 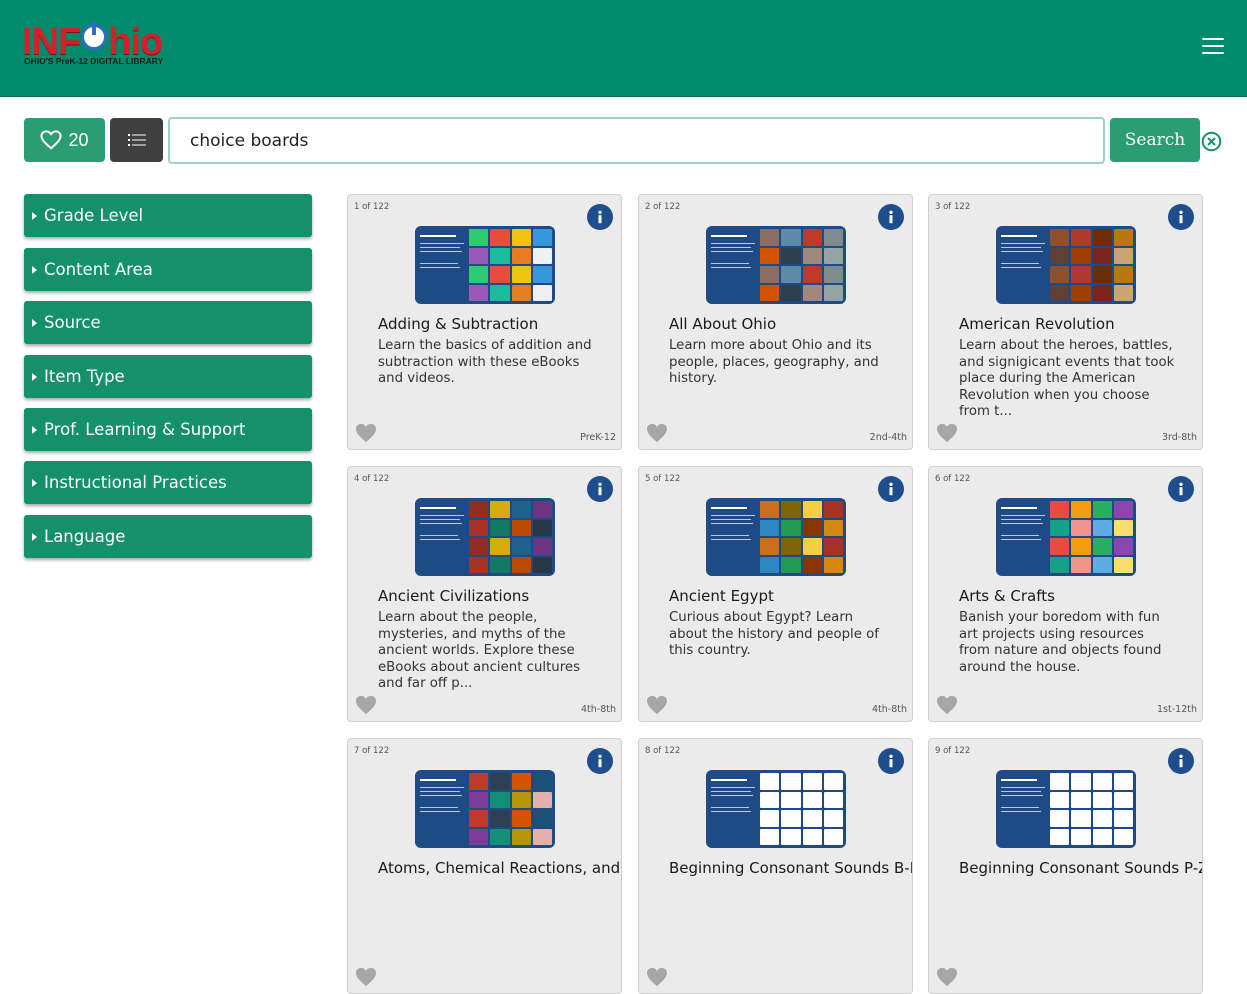 I want to click on facet-prof-learning: Prof. Learning & Support, so click(x=168, y=429).